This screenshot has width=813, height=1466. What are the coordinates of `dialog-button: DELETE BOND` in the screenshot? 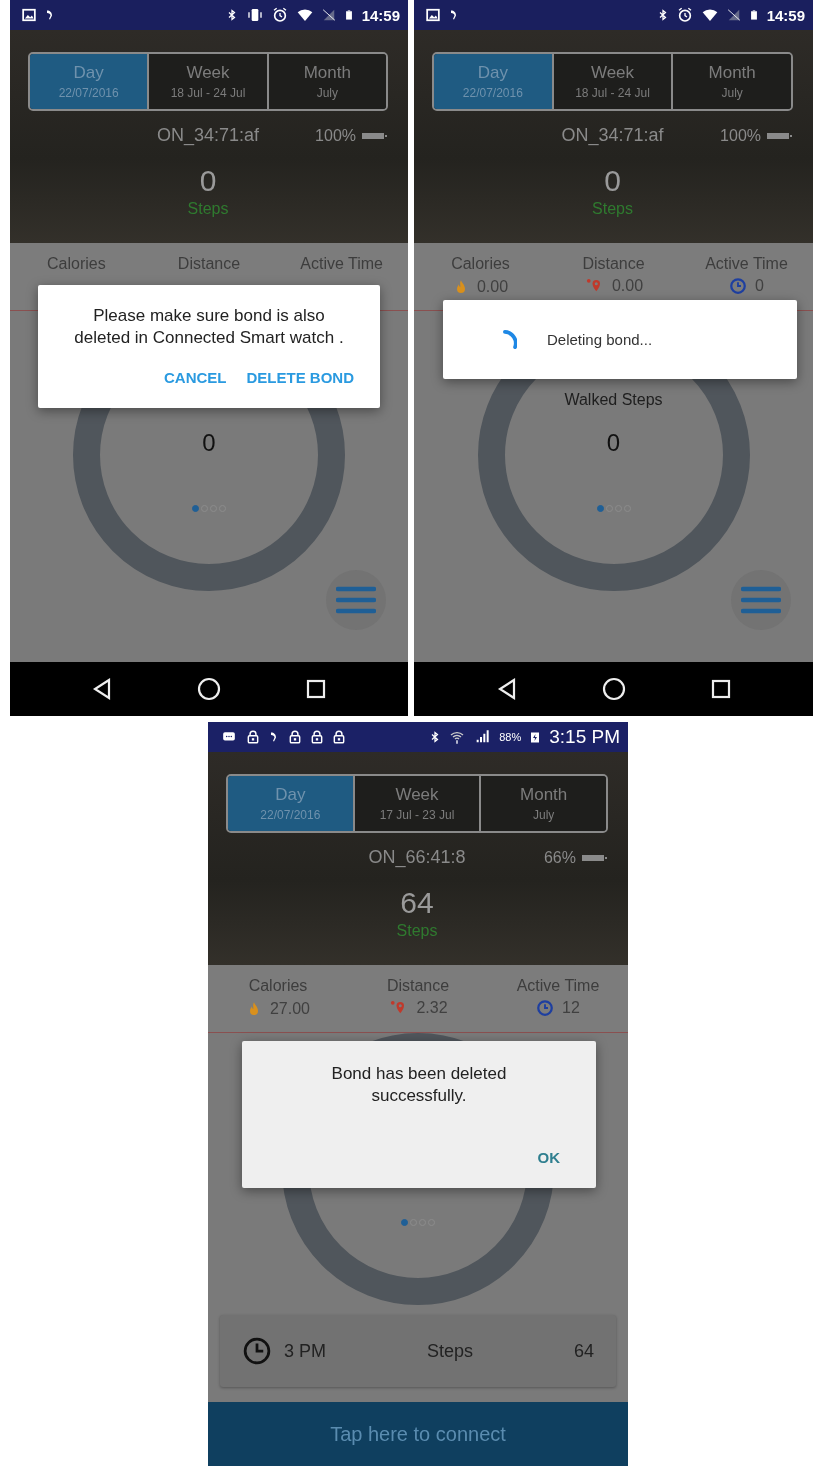 It's located at (300, 378).